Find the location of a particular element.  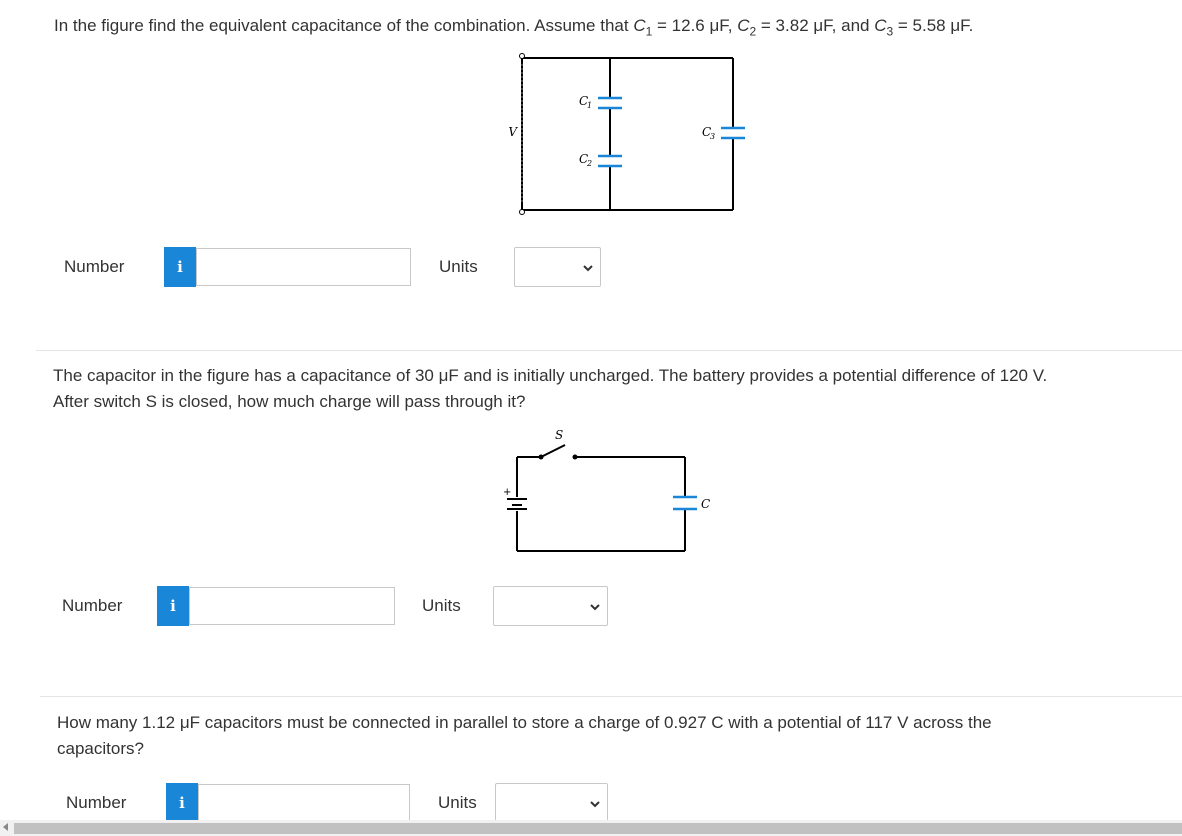

q2-number-input is located at coordinates (292, 606).